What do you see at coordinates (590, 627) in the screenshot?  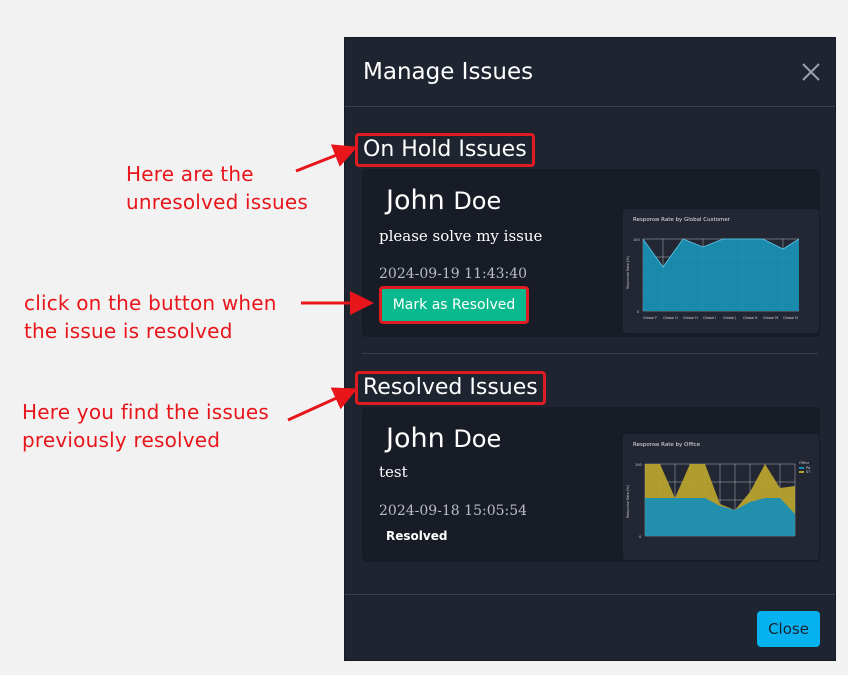 I see `modal-footer: Close` at bounding box center [590, 627].